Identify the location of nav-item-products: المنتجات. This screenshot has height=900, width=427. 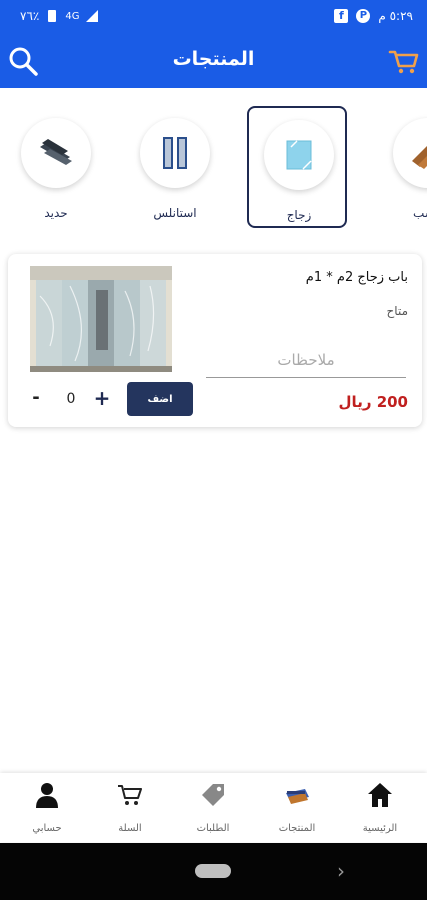
(297, 809).